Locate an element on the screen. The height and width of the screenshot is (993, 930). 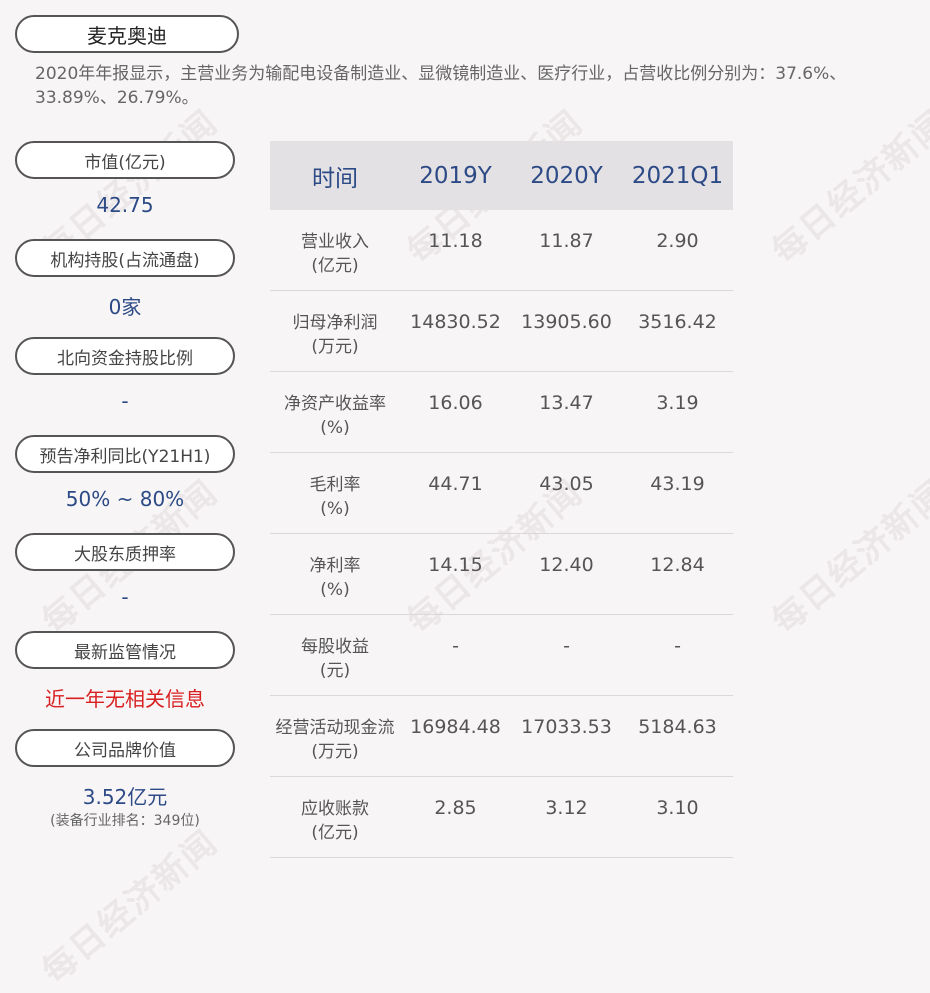
table-cell: 43.19 is located at coordinates (677, 484).